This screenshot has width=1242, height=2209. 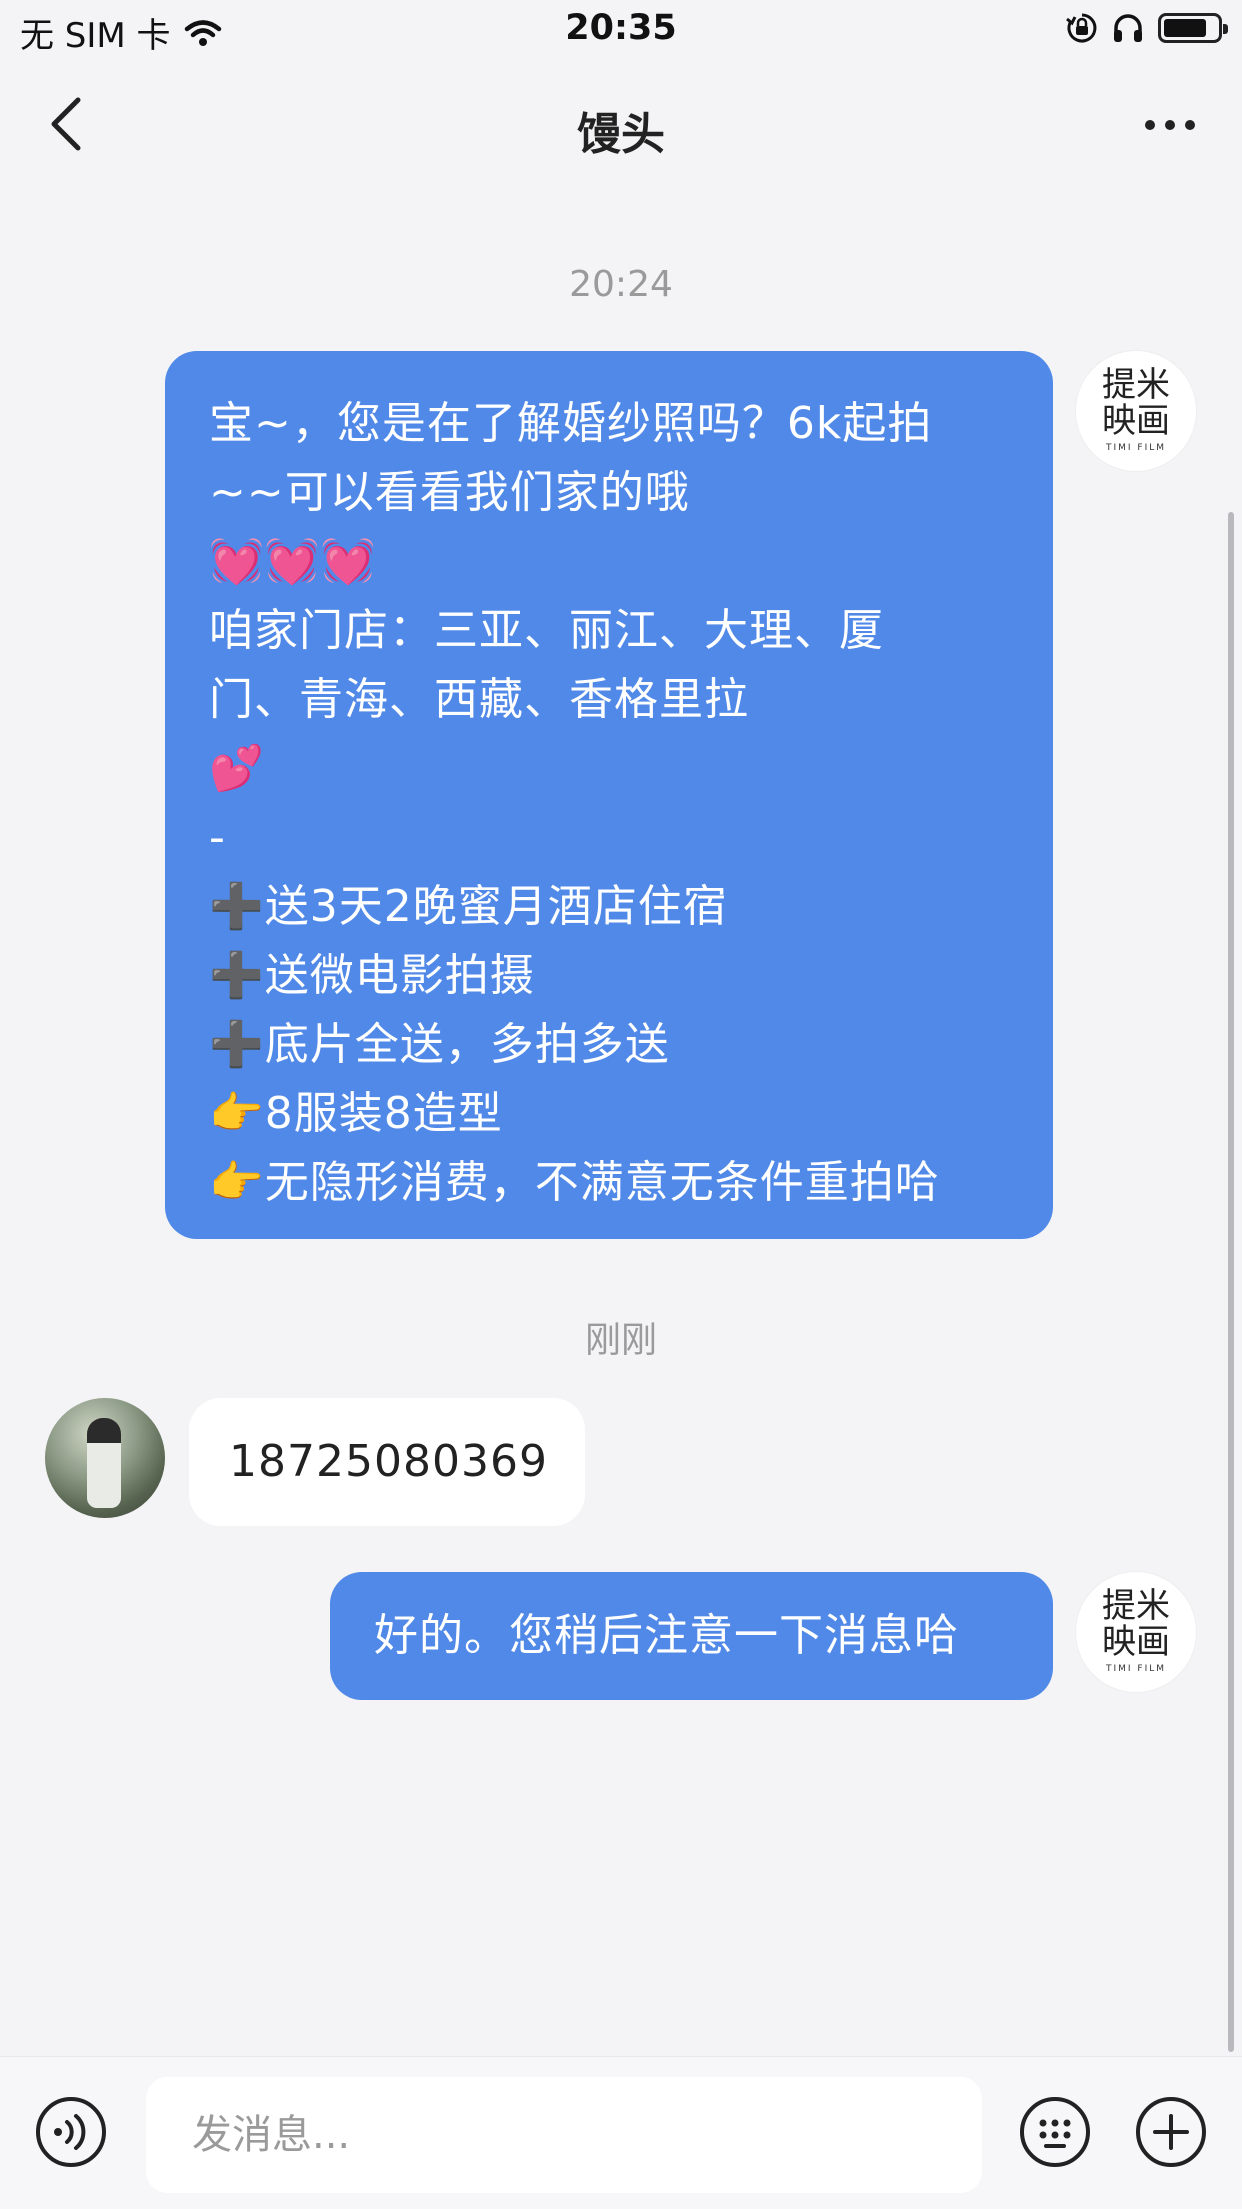 I want to click on voice-icon, so click(x=71, y=2132).